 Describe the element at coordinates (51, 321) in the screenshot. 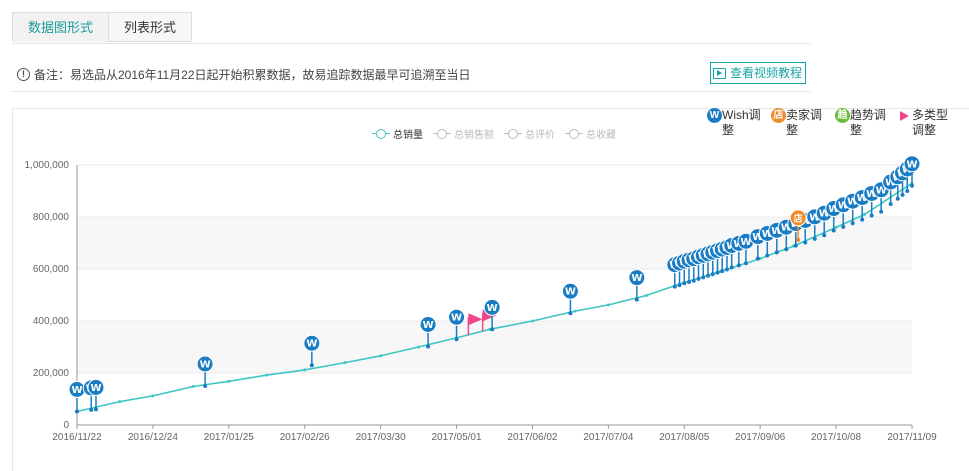

I see `y-tick-label: 400,000` at that location.